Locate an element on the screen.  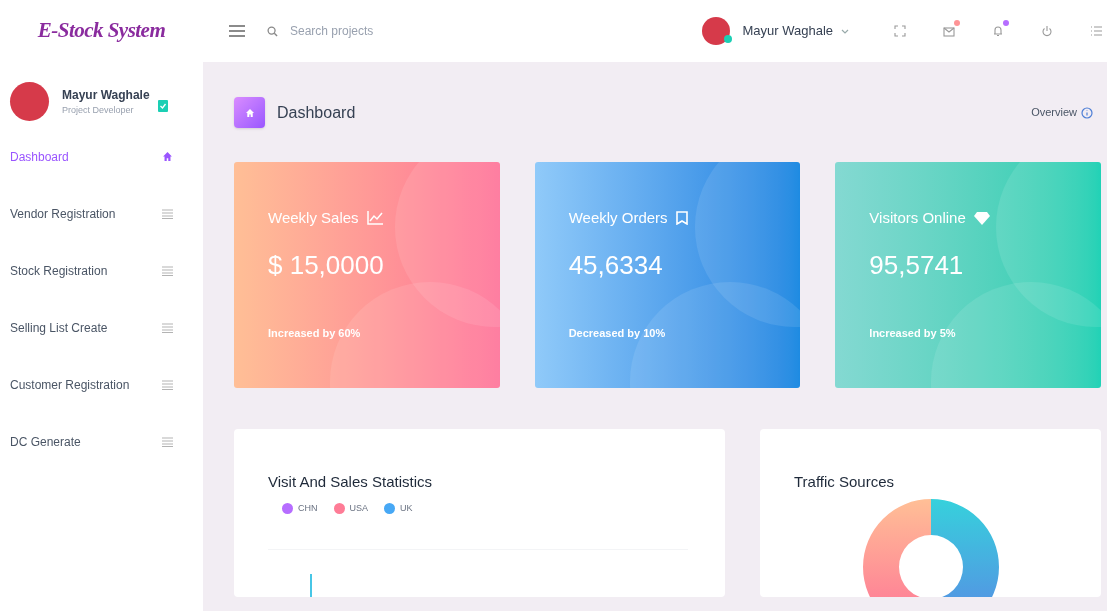
mail-icon is located at coordinates (949, 31).